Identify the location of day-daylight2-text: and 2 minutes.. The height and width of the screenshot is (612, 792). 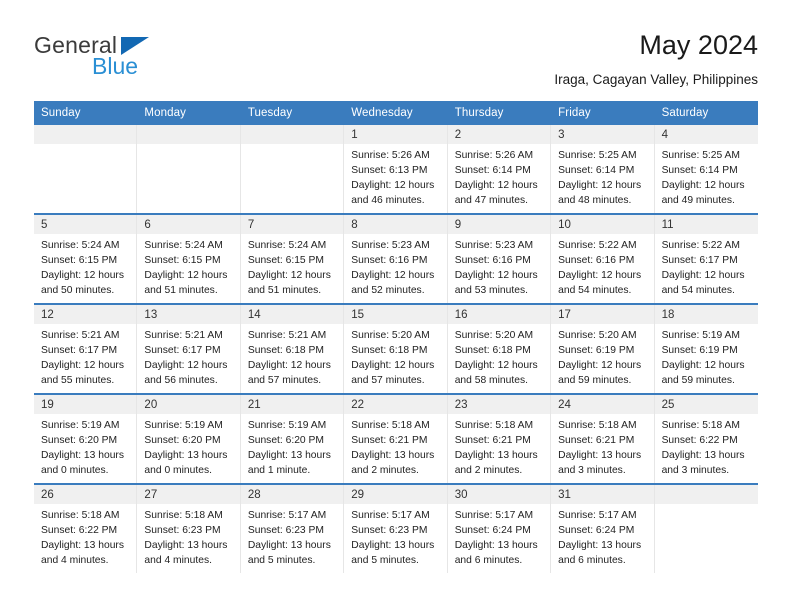
(488, 471).